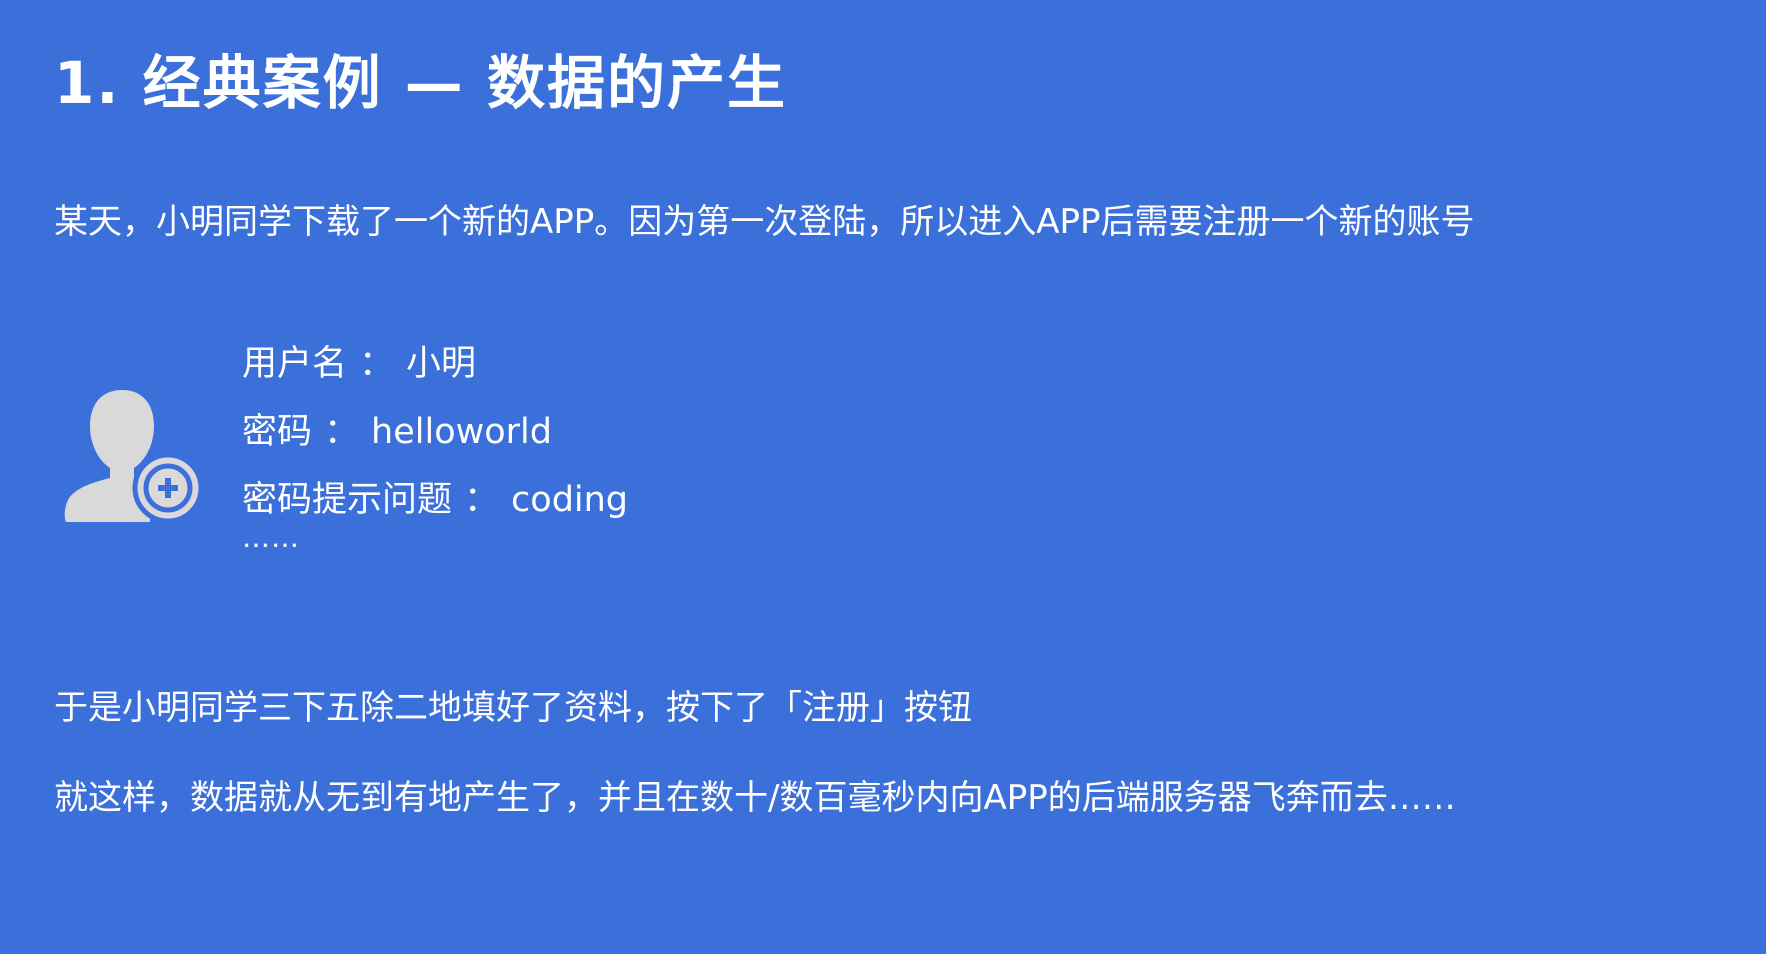 Image resolution: width=1766 pixels, height=954 pixels. What do you see at coordinates (461, 432) in the screenshot?
I see `password-value: helloworld` at bounding box center [461, 432].